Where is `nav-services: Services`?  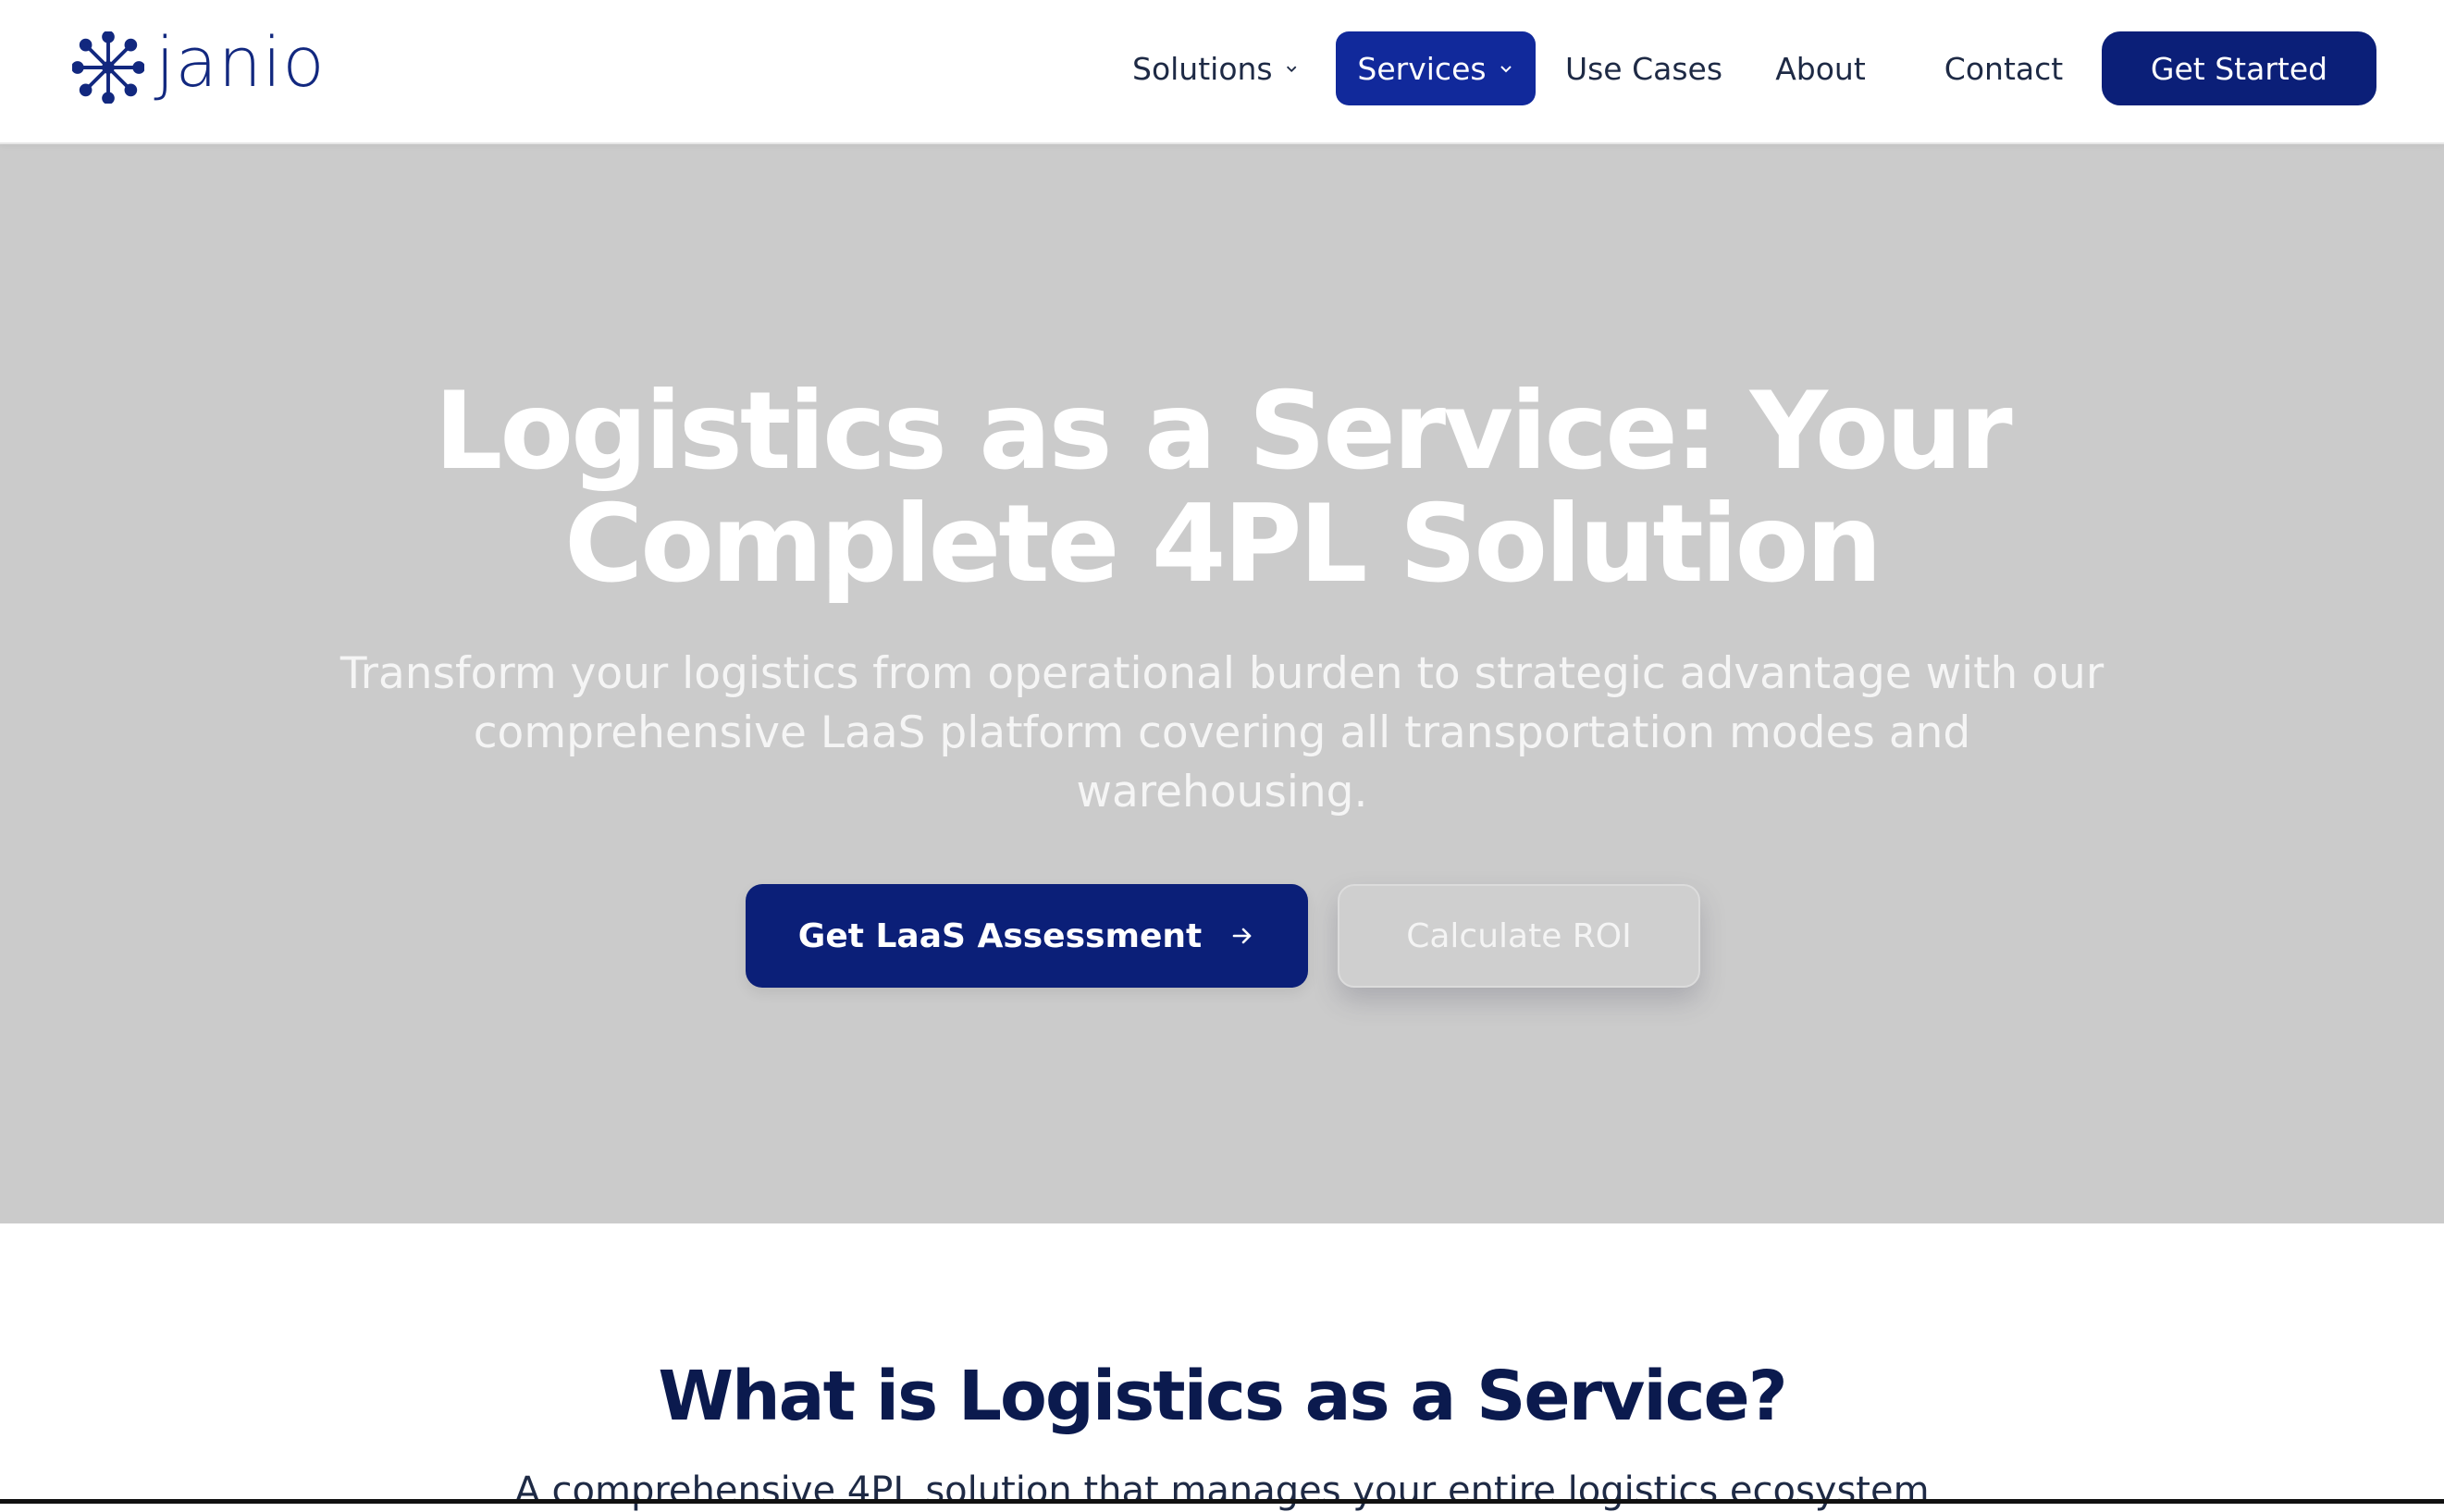 nav-services: Services is located at coordinates (1436, 68).